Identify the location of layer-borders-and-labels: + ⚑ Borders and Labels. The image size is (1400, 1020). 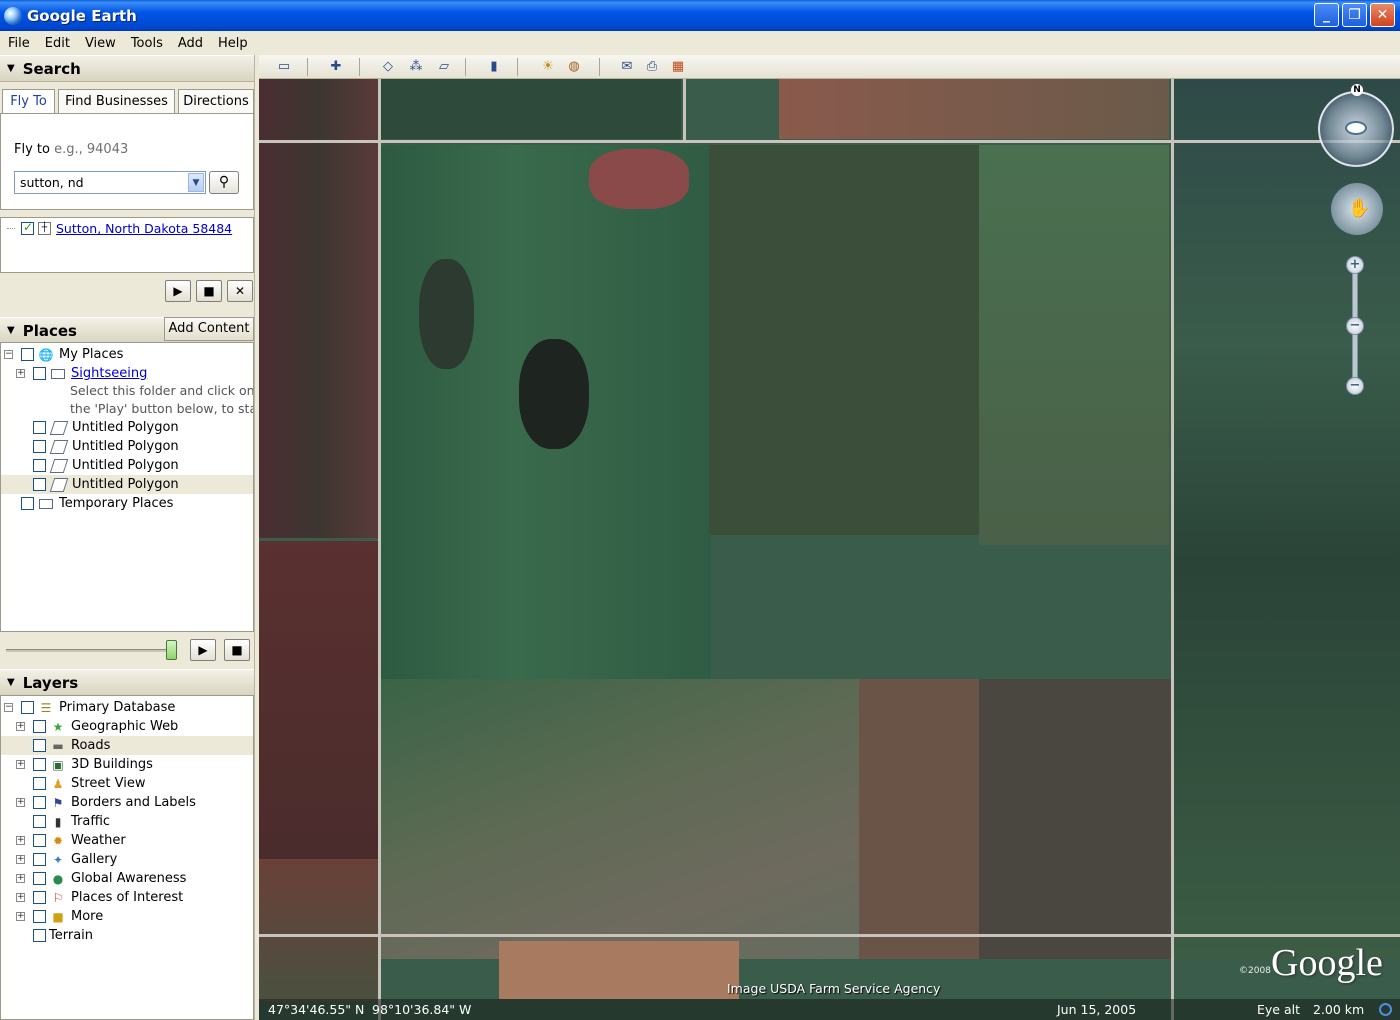
(98, 802).